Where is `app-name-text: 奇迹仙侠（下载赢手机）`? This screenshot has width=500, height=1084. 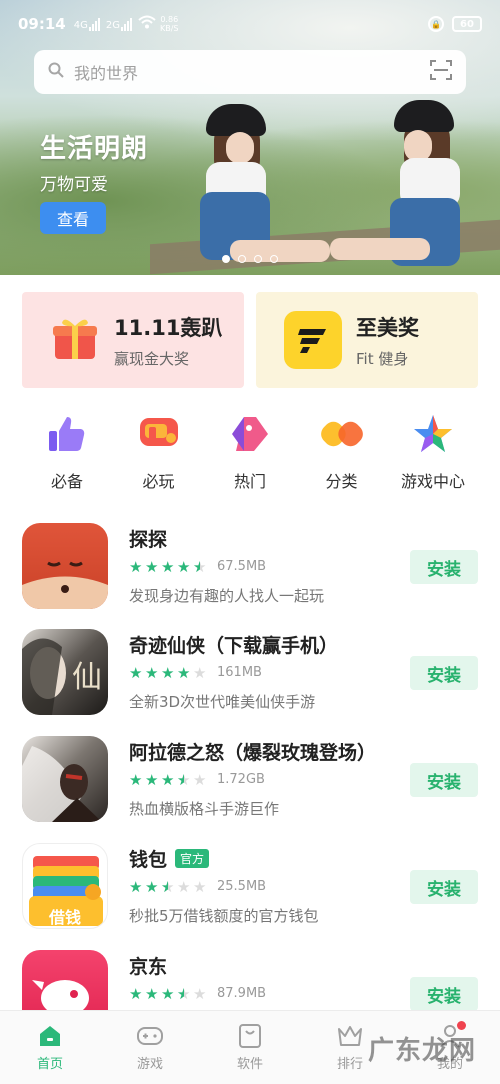 app-name-text: 奇迹仙侠（下载赢手机） is located at coordinates (234, 646).